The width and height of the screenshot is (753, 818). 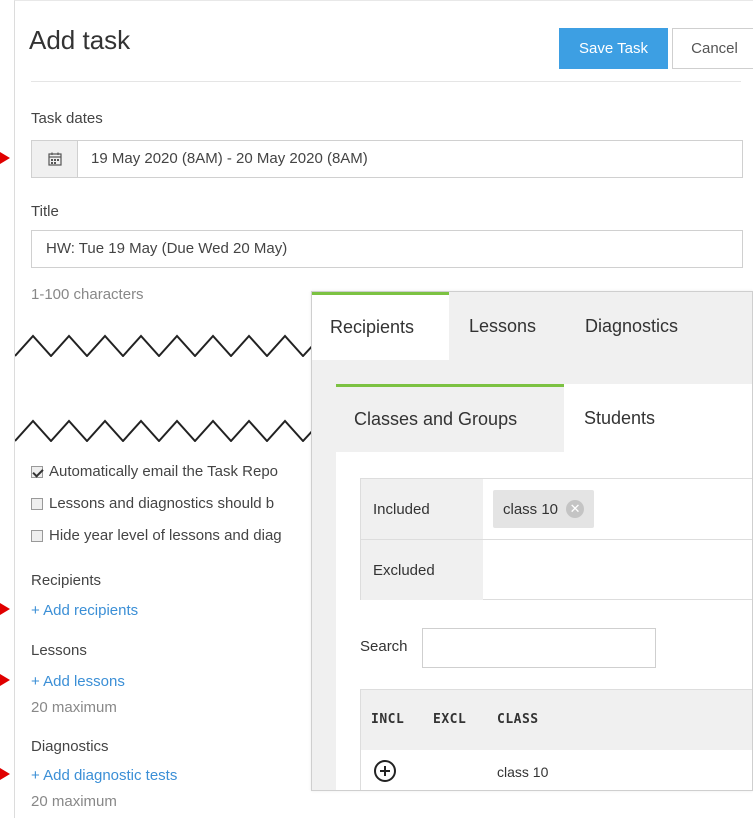 I want to click on add-diagnostic-tests-link: + Add diagnostic tests, so click(x=104, y=775).